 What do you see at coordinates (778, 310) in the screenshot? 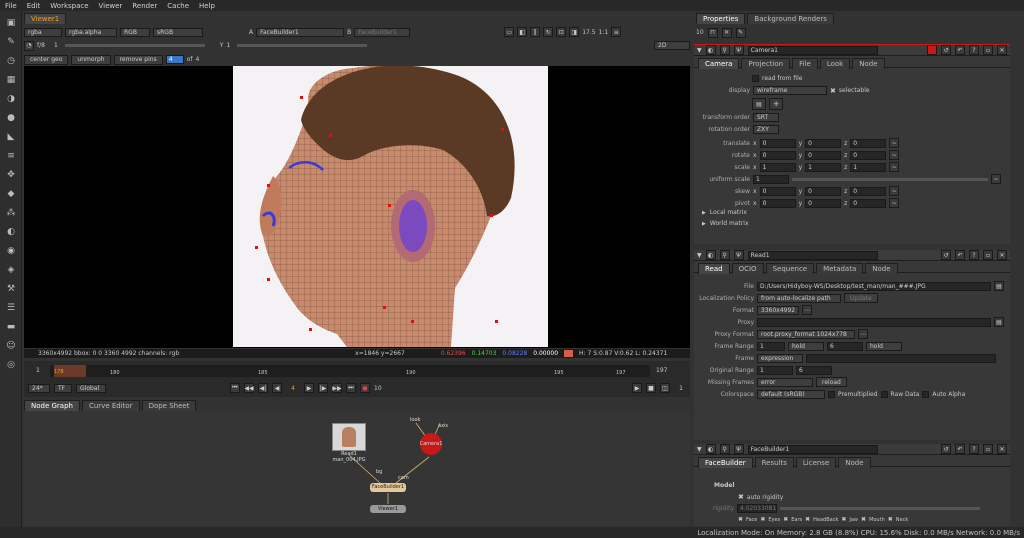
I see `format-dropdown: 3360x4992` at bounding box center [778, 310].